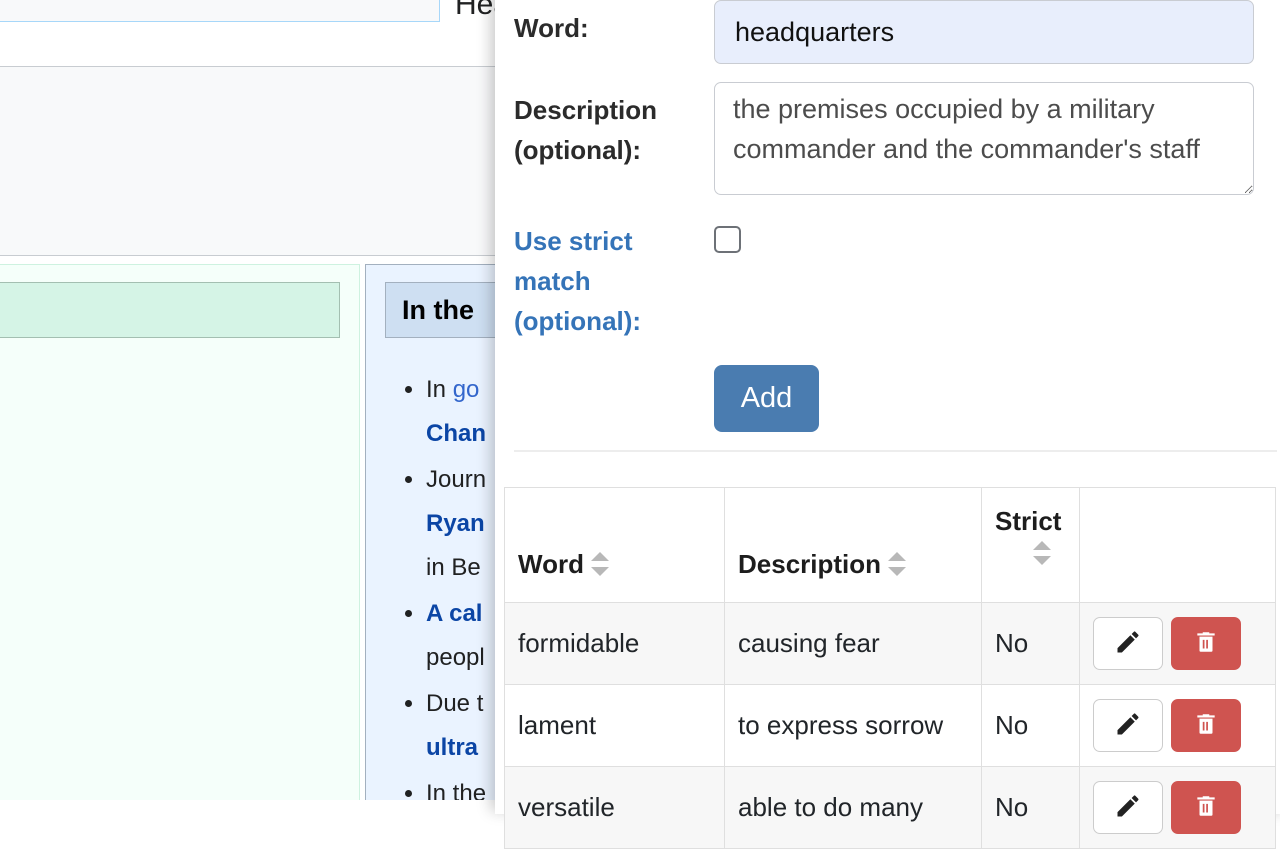  I want to click on strict-match-checkbox, so click(727, 239).